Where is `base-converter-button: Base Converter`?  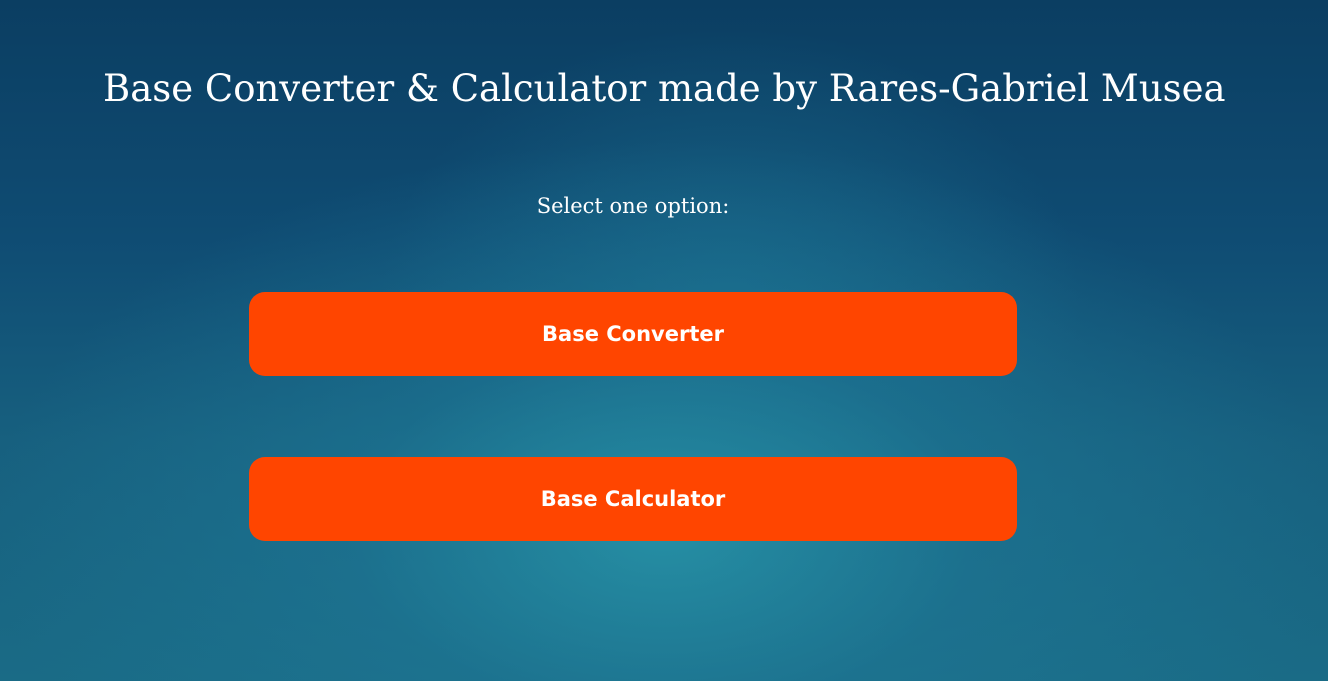
base-converter-button: Base Converter is located at coordinates (633, 334).